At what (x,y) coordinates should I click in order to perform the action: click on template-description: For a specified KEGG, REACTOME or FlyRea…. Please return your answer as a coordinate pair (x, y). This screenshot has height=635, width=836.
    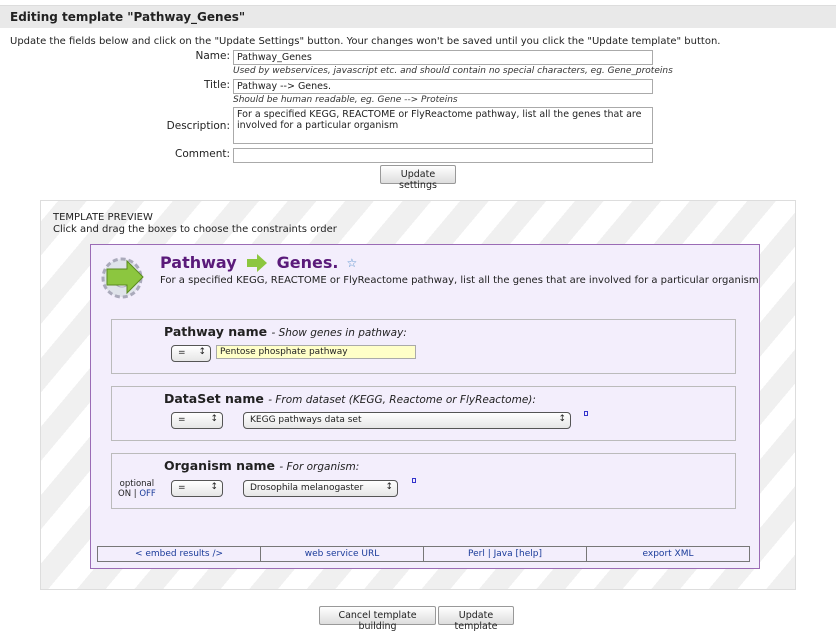
    Looking at the image, I should click on (459, 280).